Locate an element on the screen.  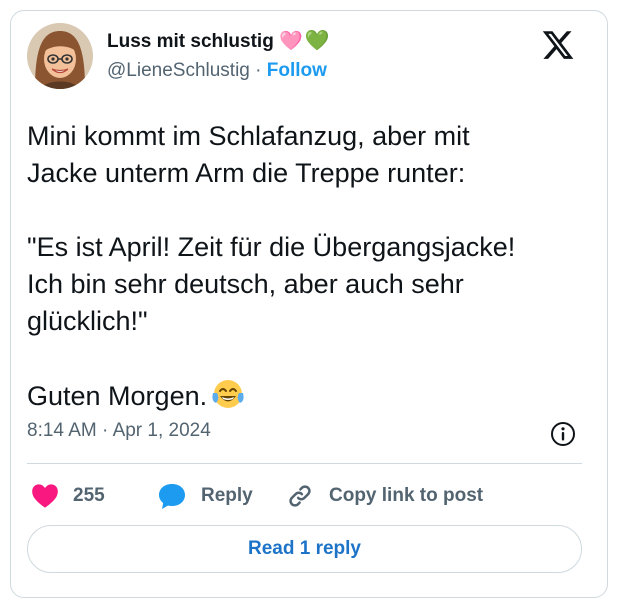
like-button: 255 is located at coordinates (68, 496).